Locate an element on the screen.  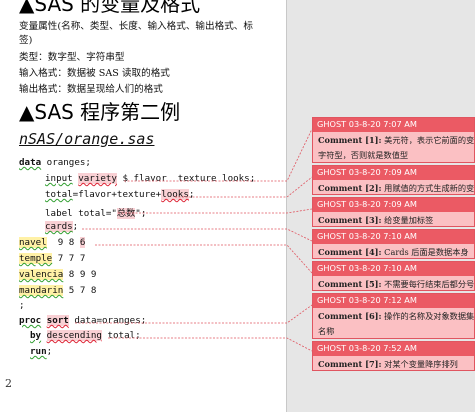
comment-4-body: Comment [4]: Cards 后面是数据本身 is located at coordinates (393, 252).